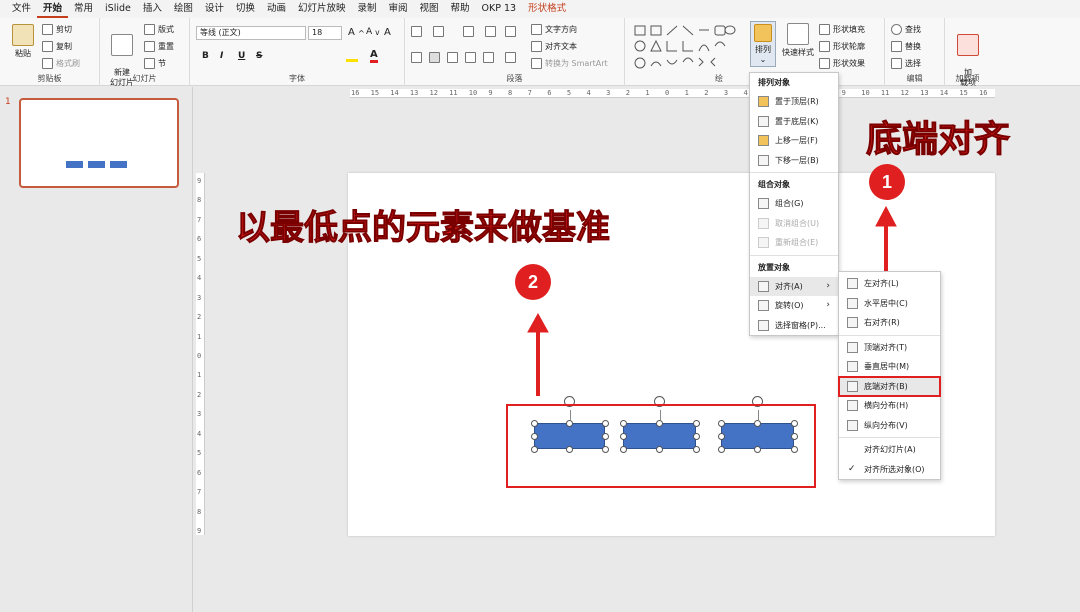 The image size is (1080, 612). What do you see at coordinates (774, 82) in the screenshot?
I see `menu-heading-order: 排列对象` at bounding box center [774, 82].